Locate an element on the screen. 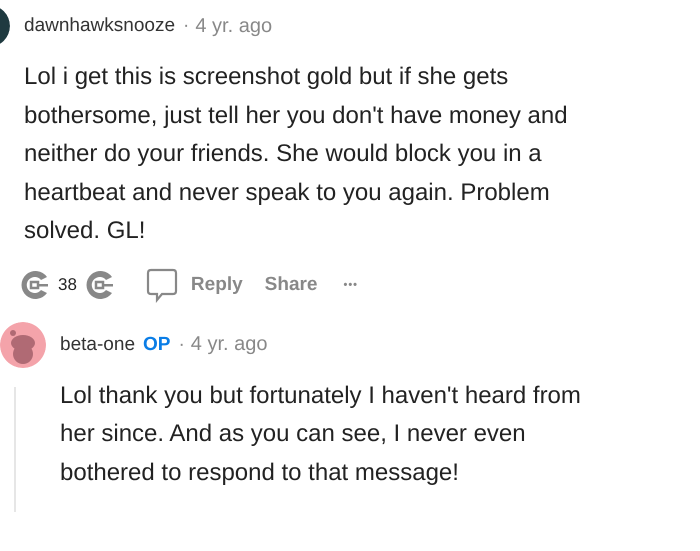 The width and height of the screenshot is (700, 551). reply-button: Reply is located at coordinates (193, 284).